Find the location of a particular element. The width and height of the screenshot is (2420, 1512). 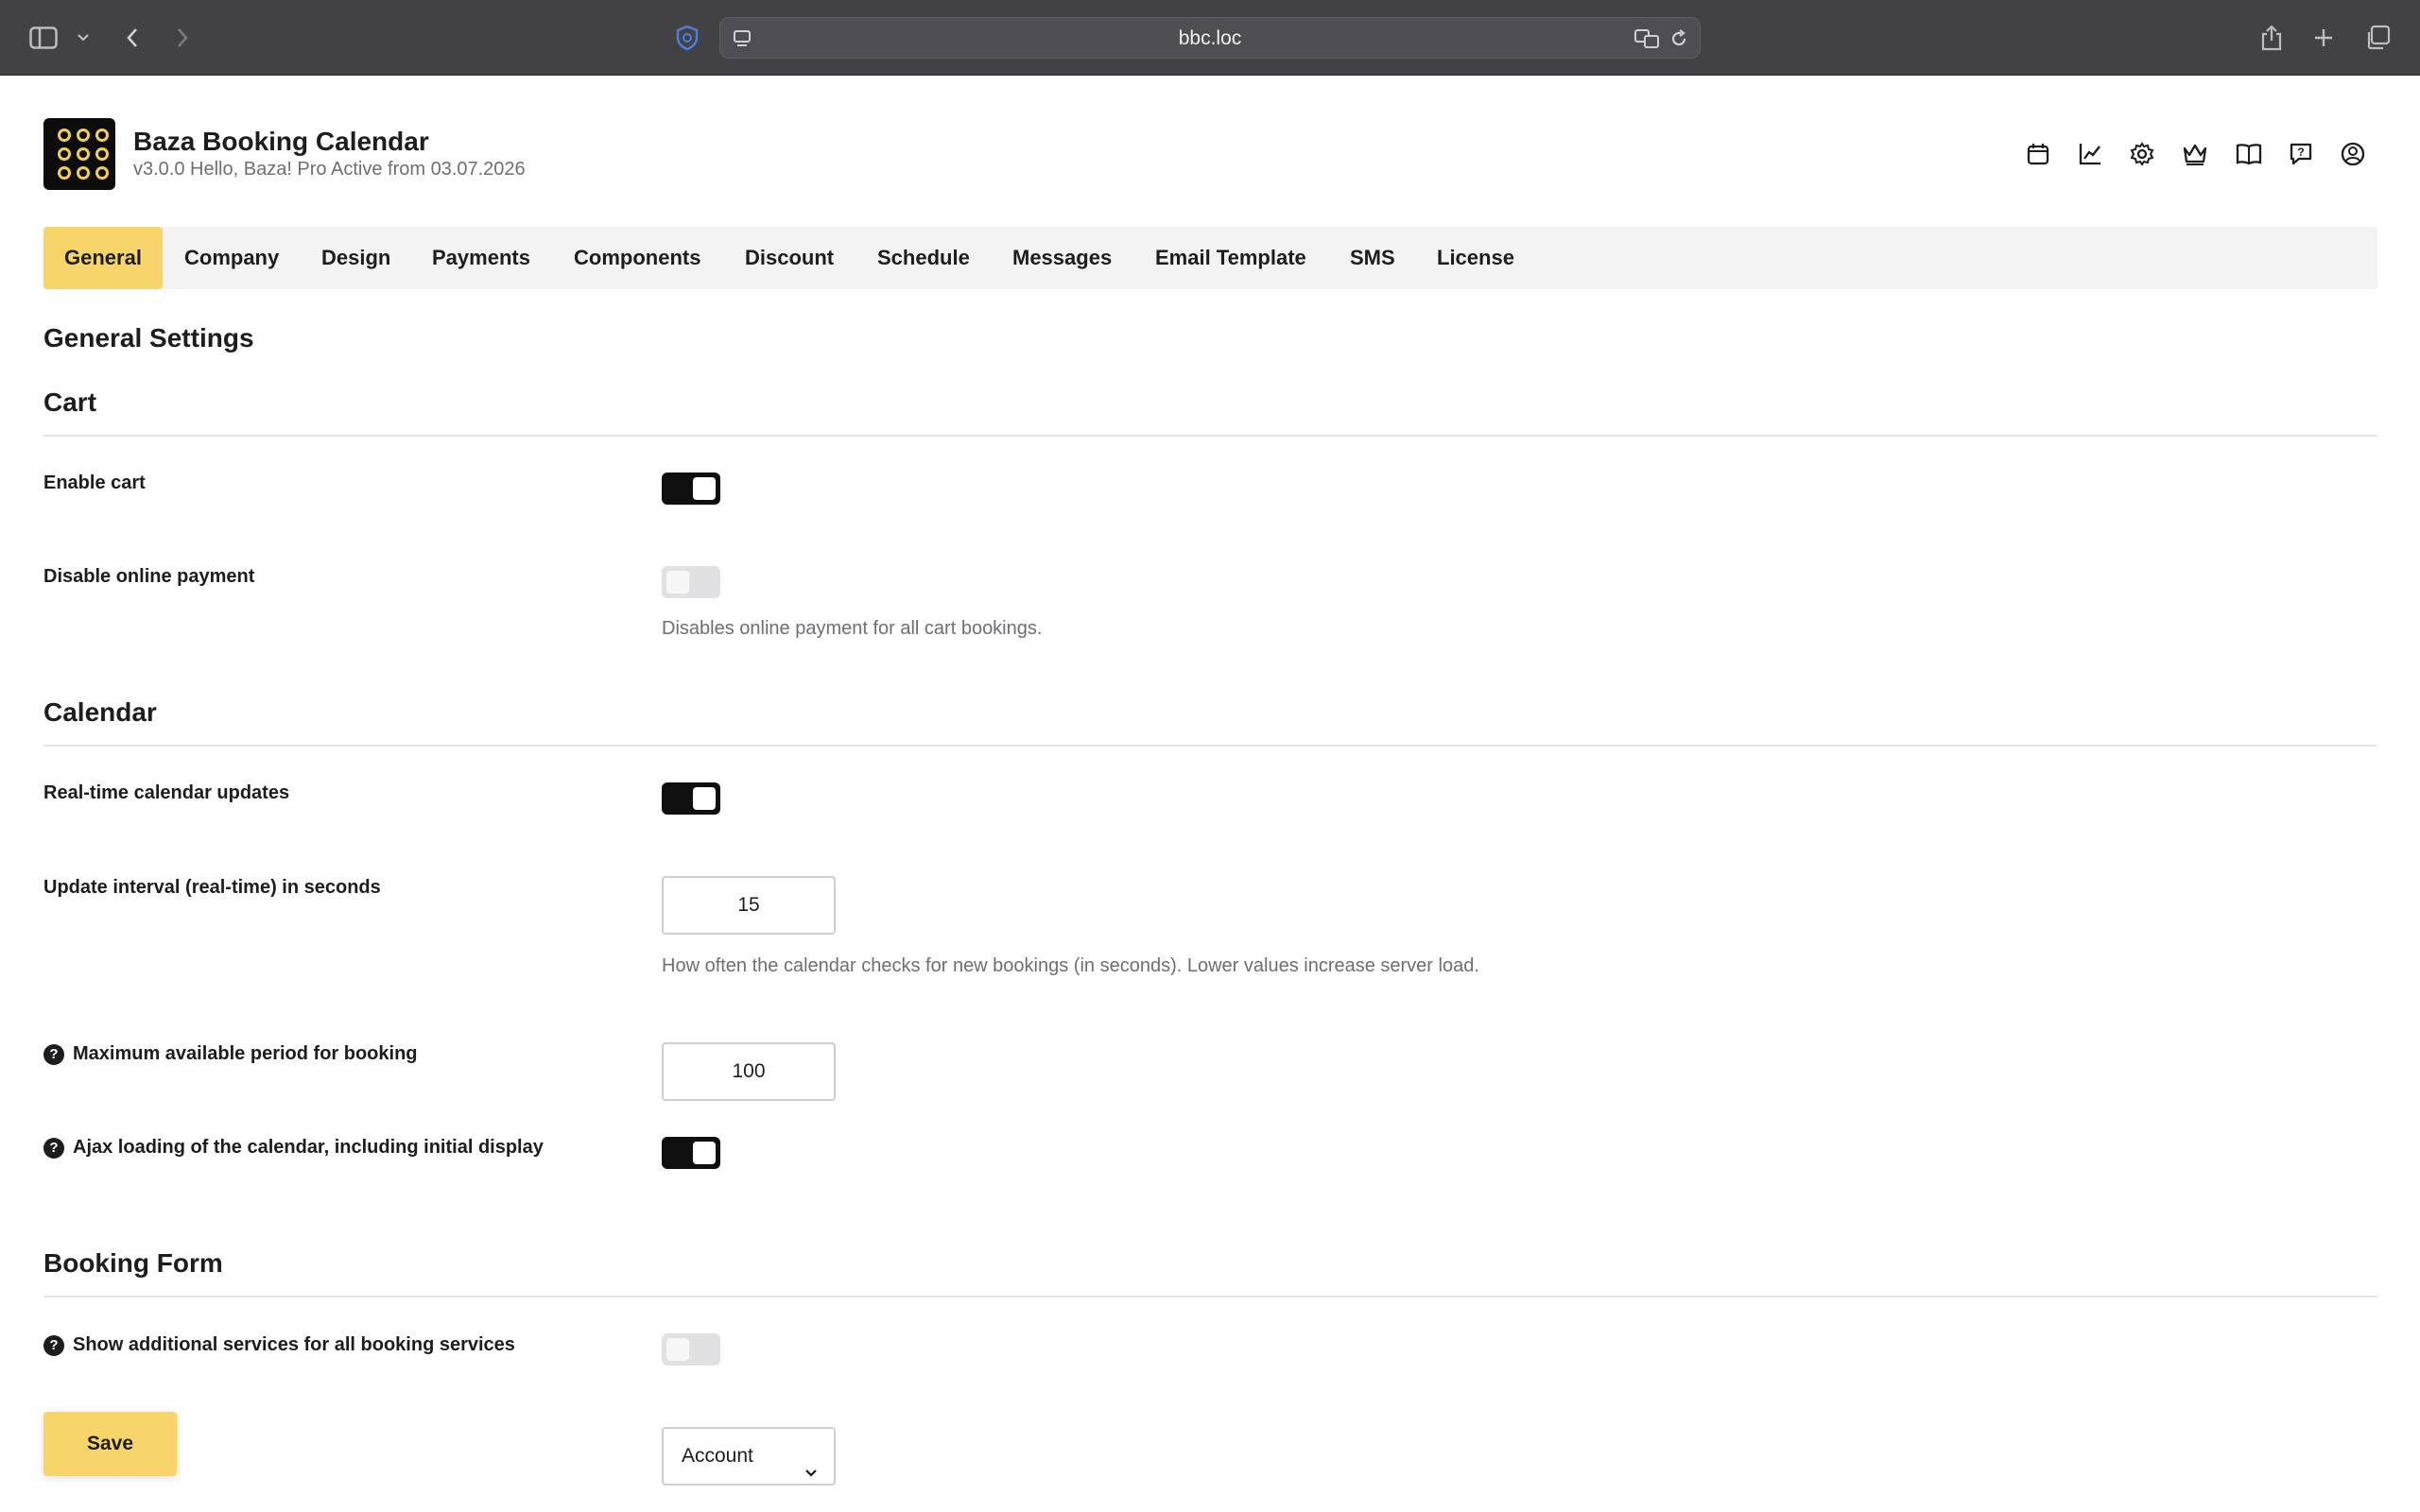

additional-services-toggle is located at coordinates (691, 1349).